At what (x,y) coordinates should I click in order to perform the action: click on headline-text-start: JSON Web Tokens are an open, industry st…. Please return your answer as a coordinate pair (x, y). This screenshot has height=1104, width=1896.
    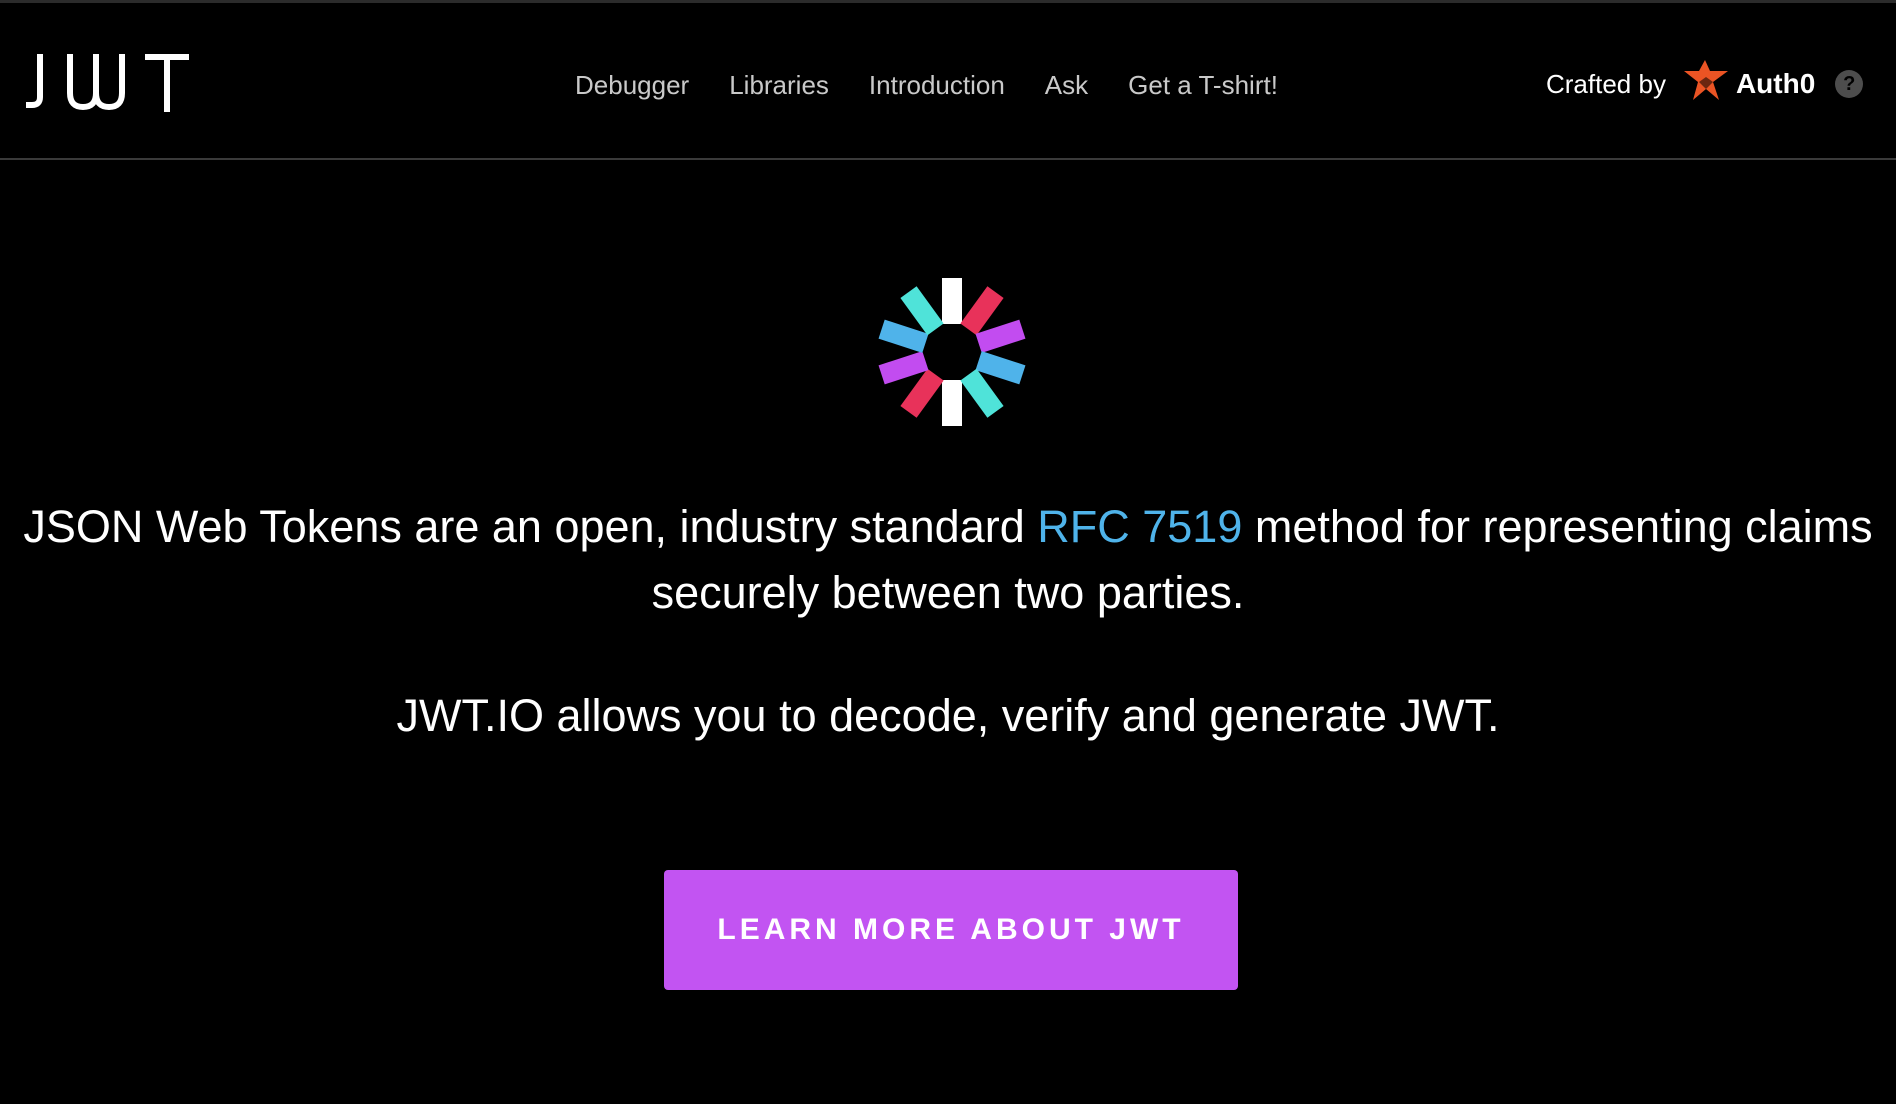
    Looking at the image, I should click on (530, 526).